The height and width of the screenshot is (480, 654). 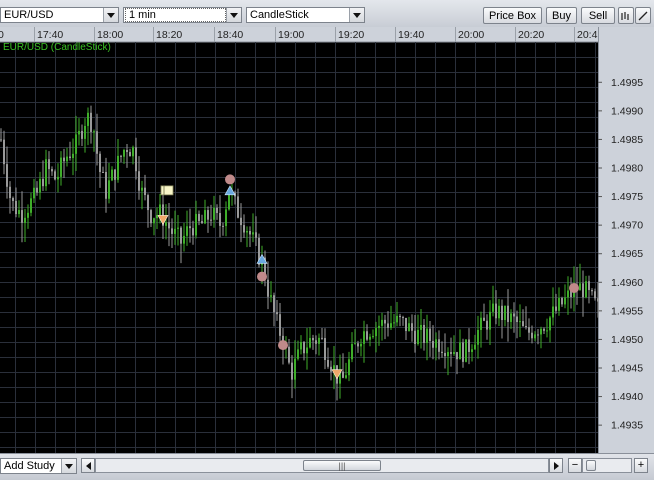 What do you see at coordinates (175, 15) in the screenshot?
I see `interval-select-value: 1 min` at bounding box center [175, 15].